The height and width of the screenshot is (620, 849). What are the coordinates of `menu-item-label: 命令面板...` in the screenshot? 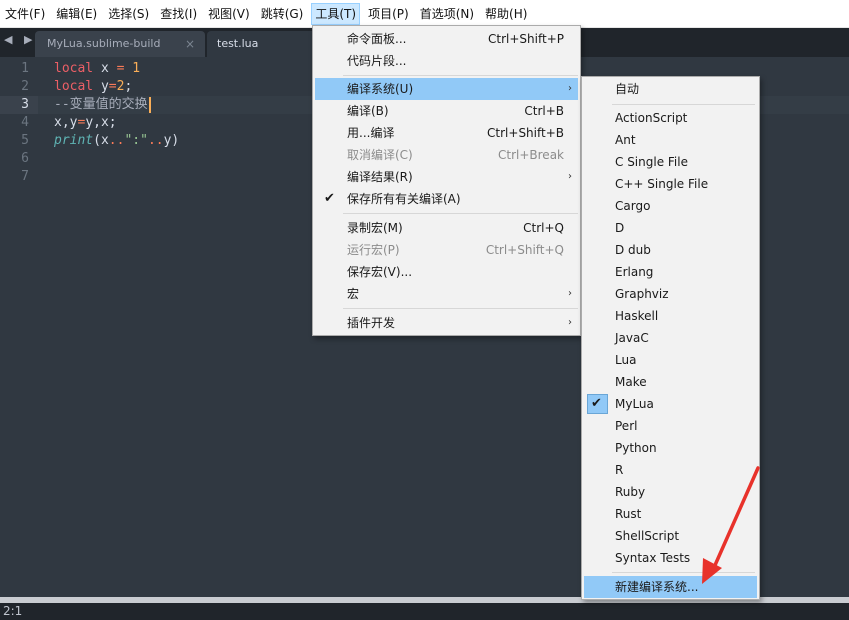 It's located at (377, 39).